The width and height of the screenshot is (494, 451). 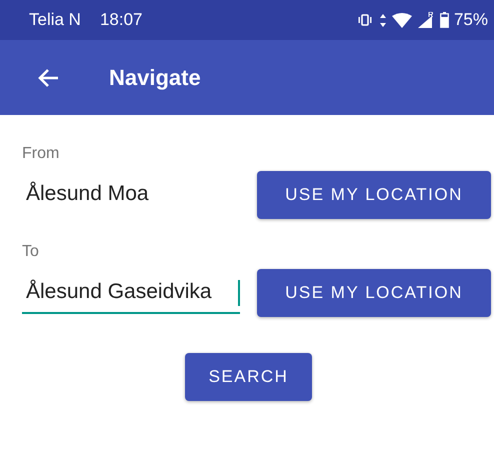 What do you see at coordinates (55, 20) in the screenshot?
I see `carrier-name: Telia N` at bounding box center [55, 20].